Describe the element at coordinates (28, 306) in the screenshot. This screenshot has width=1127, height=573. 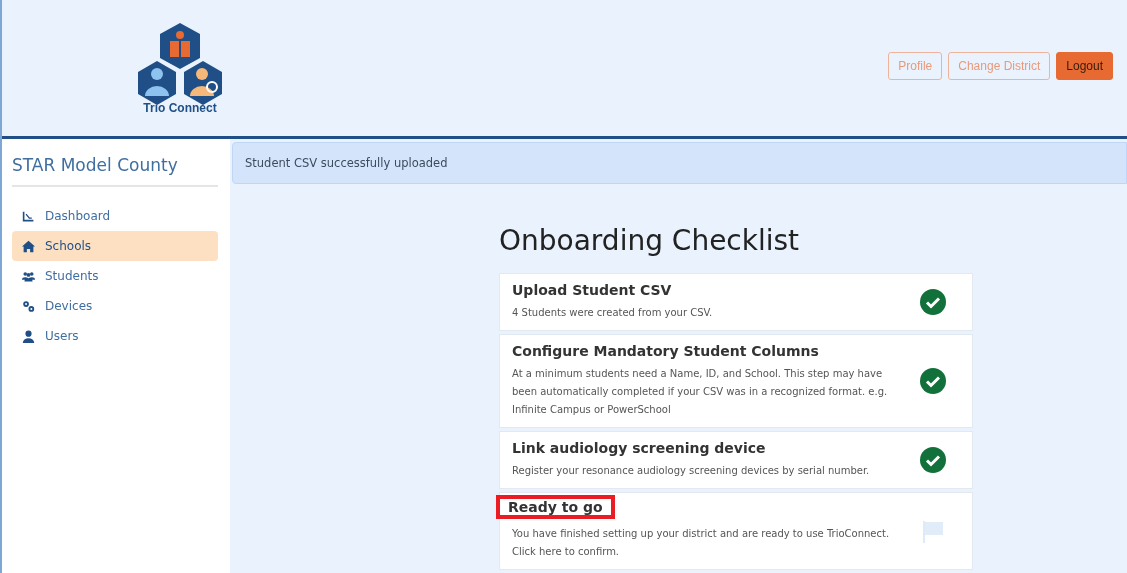
I see `gears-icon` at that location.